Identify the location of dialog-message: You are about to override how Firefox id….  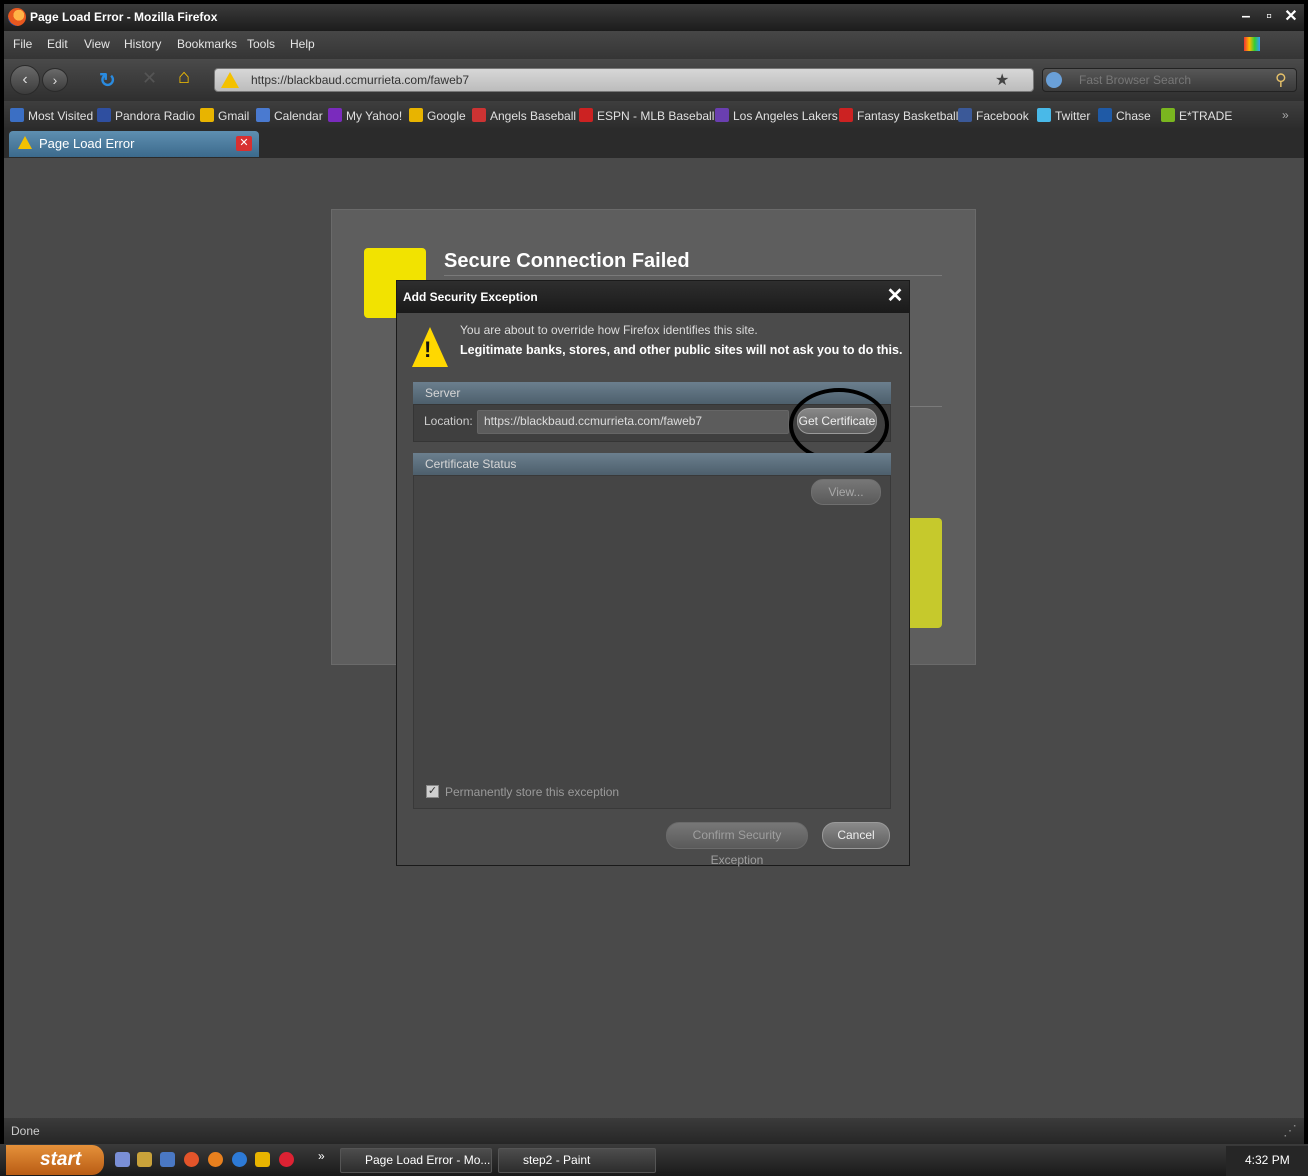
(609, 330).